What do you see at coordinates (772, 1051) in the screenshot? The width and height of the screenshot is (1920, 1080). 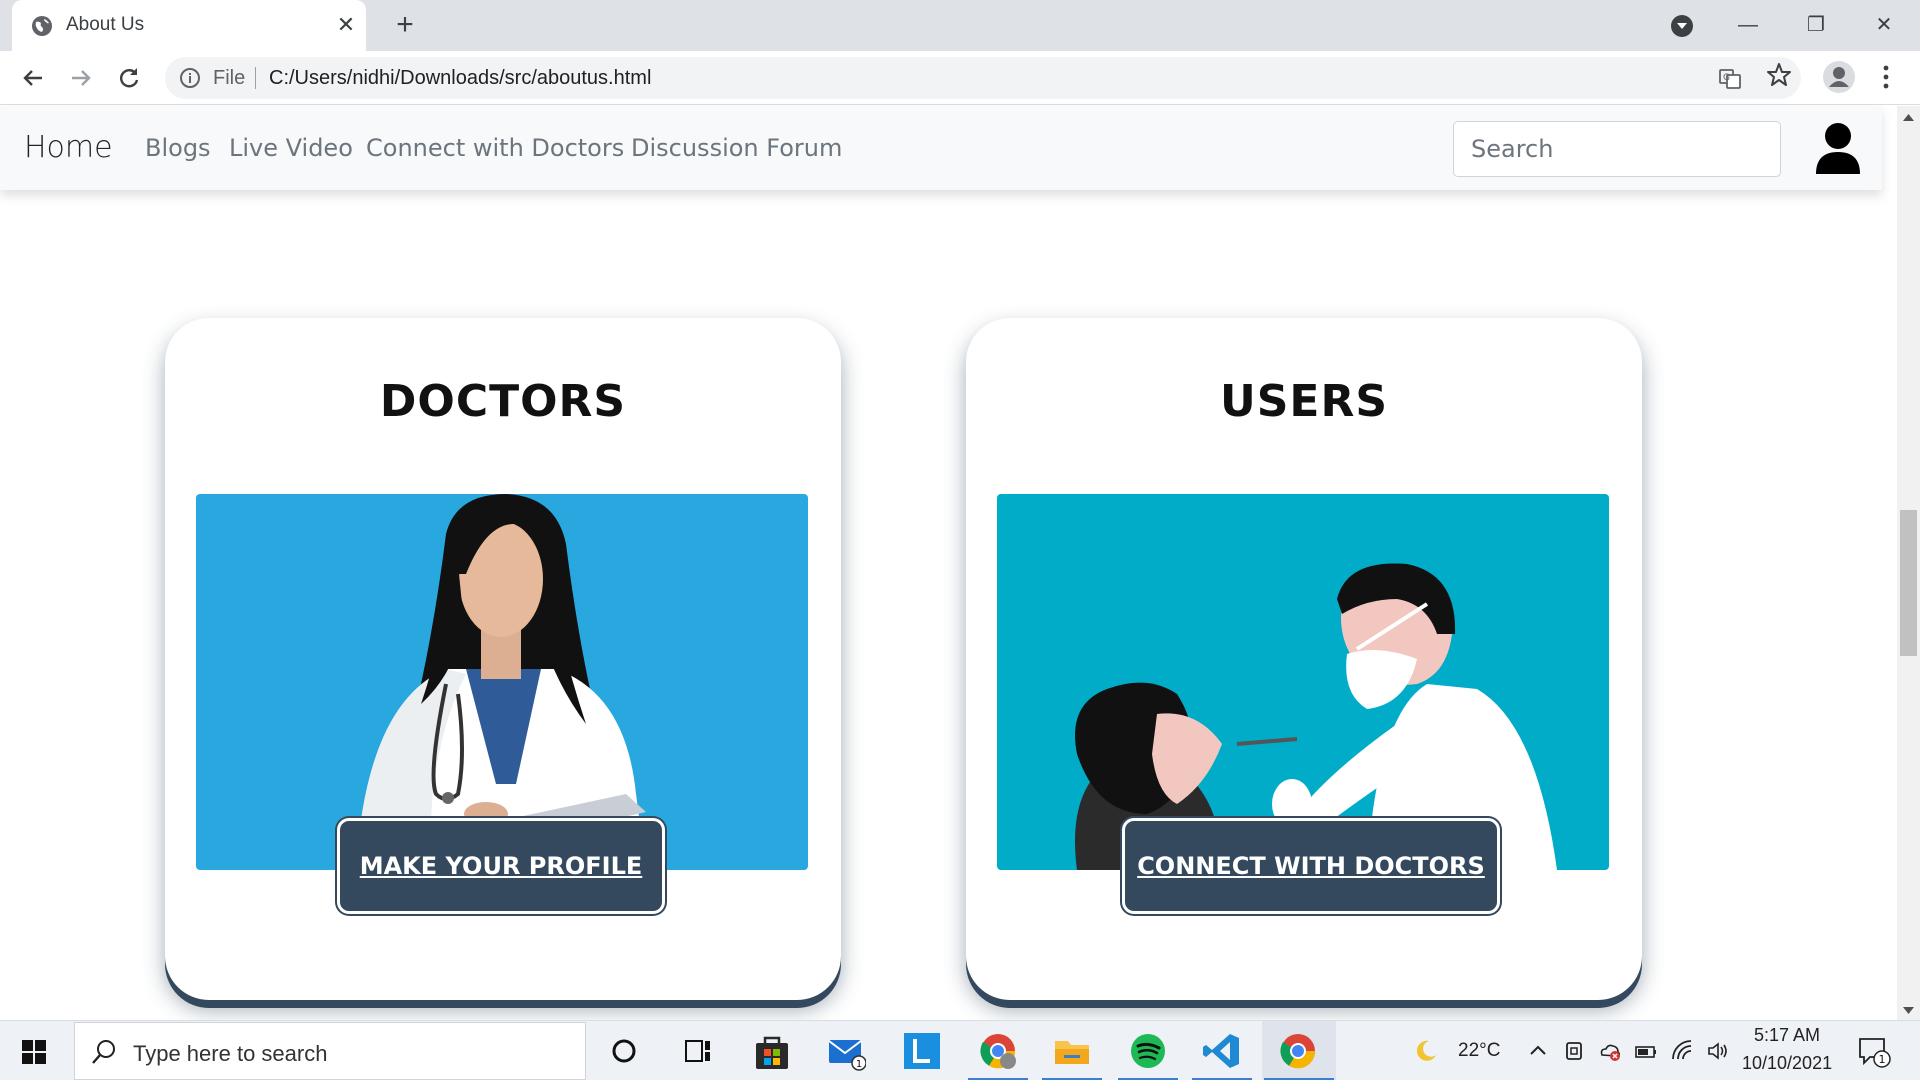 I see `store-icon` at bounding box center [772, 1051].